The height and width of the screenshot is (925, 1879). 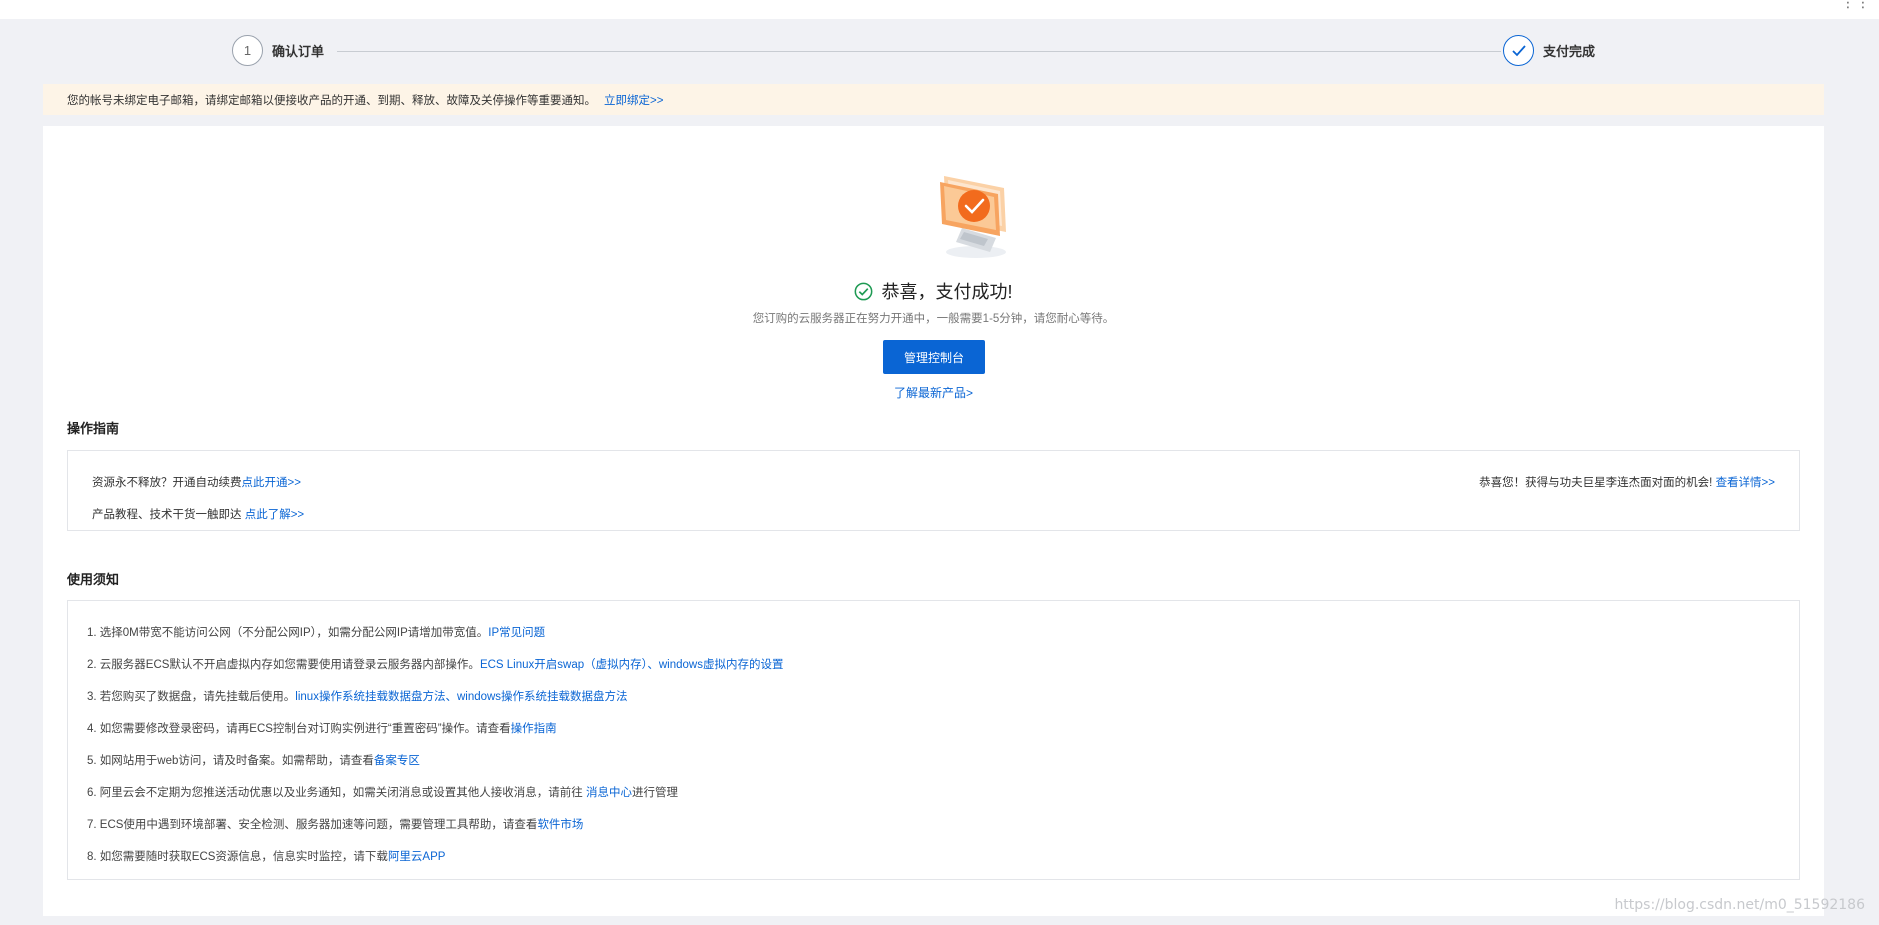 I want to click on order-stepper: 1 确认订单 支付完成, so click(x=939, y=53).